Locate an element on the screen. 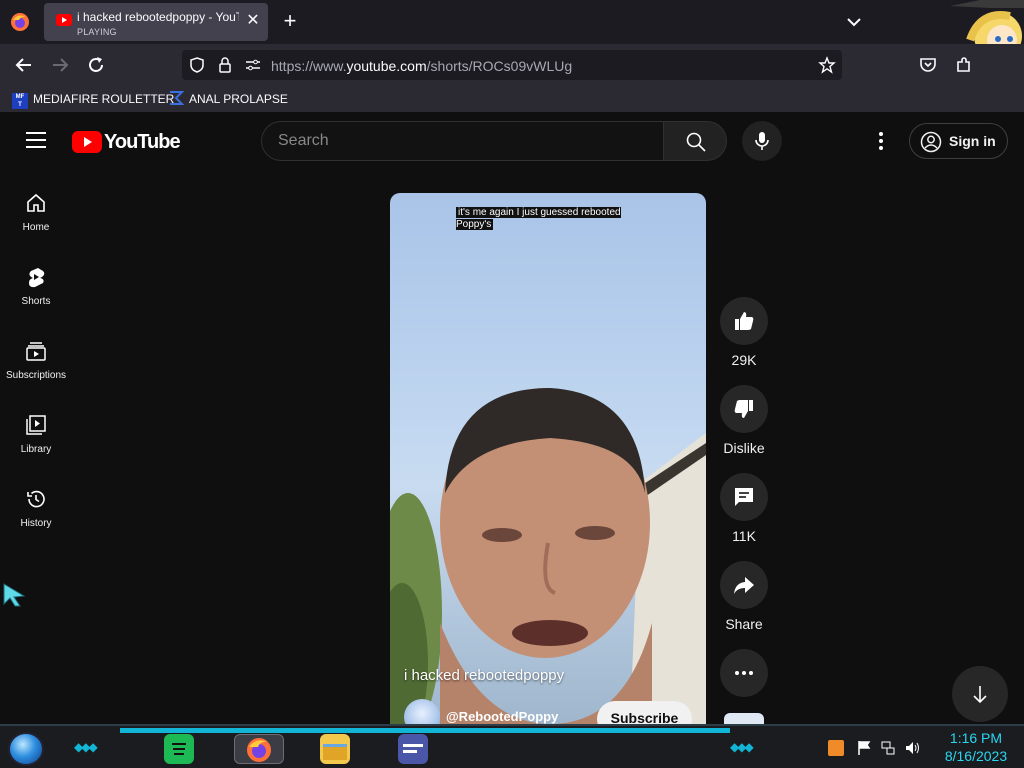 The height and width of the screenshot is (768, 1024). history-icon is located at coordinates (36, 499).